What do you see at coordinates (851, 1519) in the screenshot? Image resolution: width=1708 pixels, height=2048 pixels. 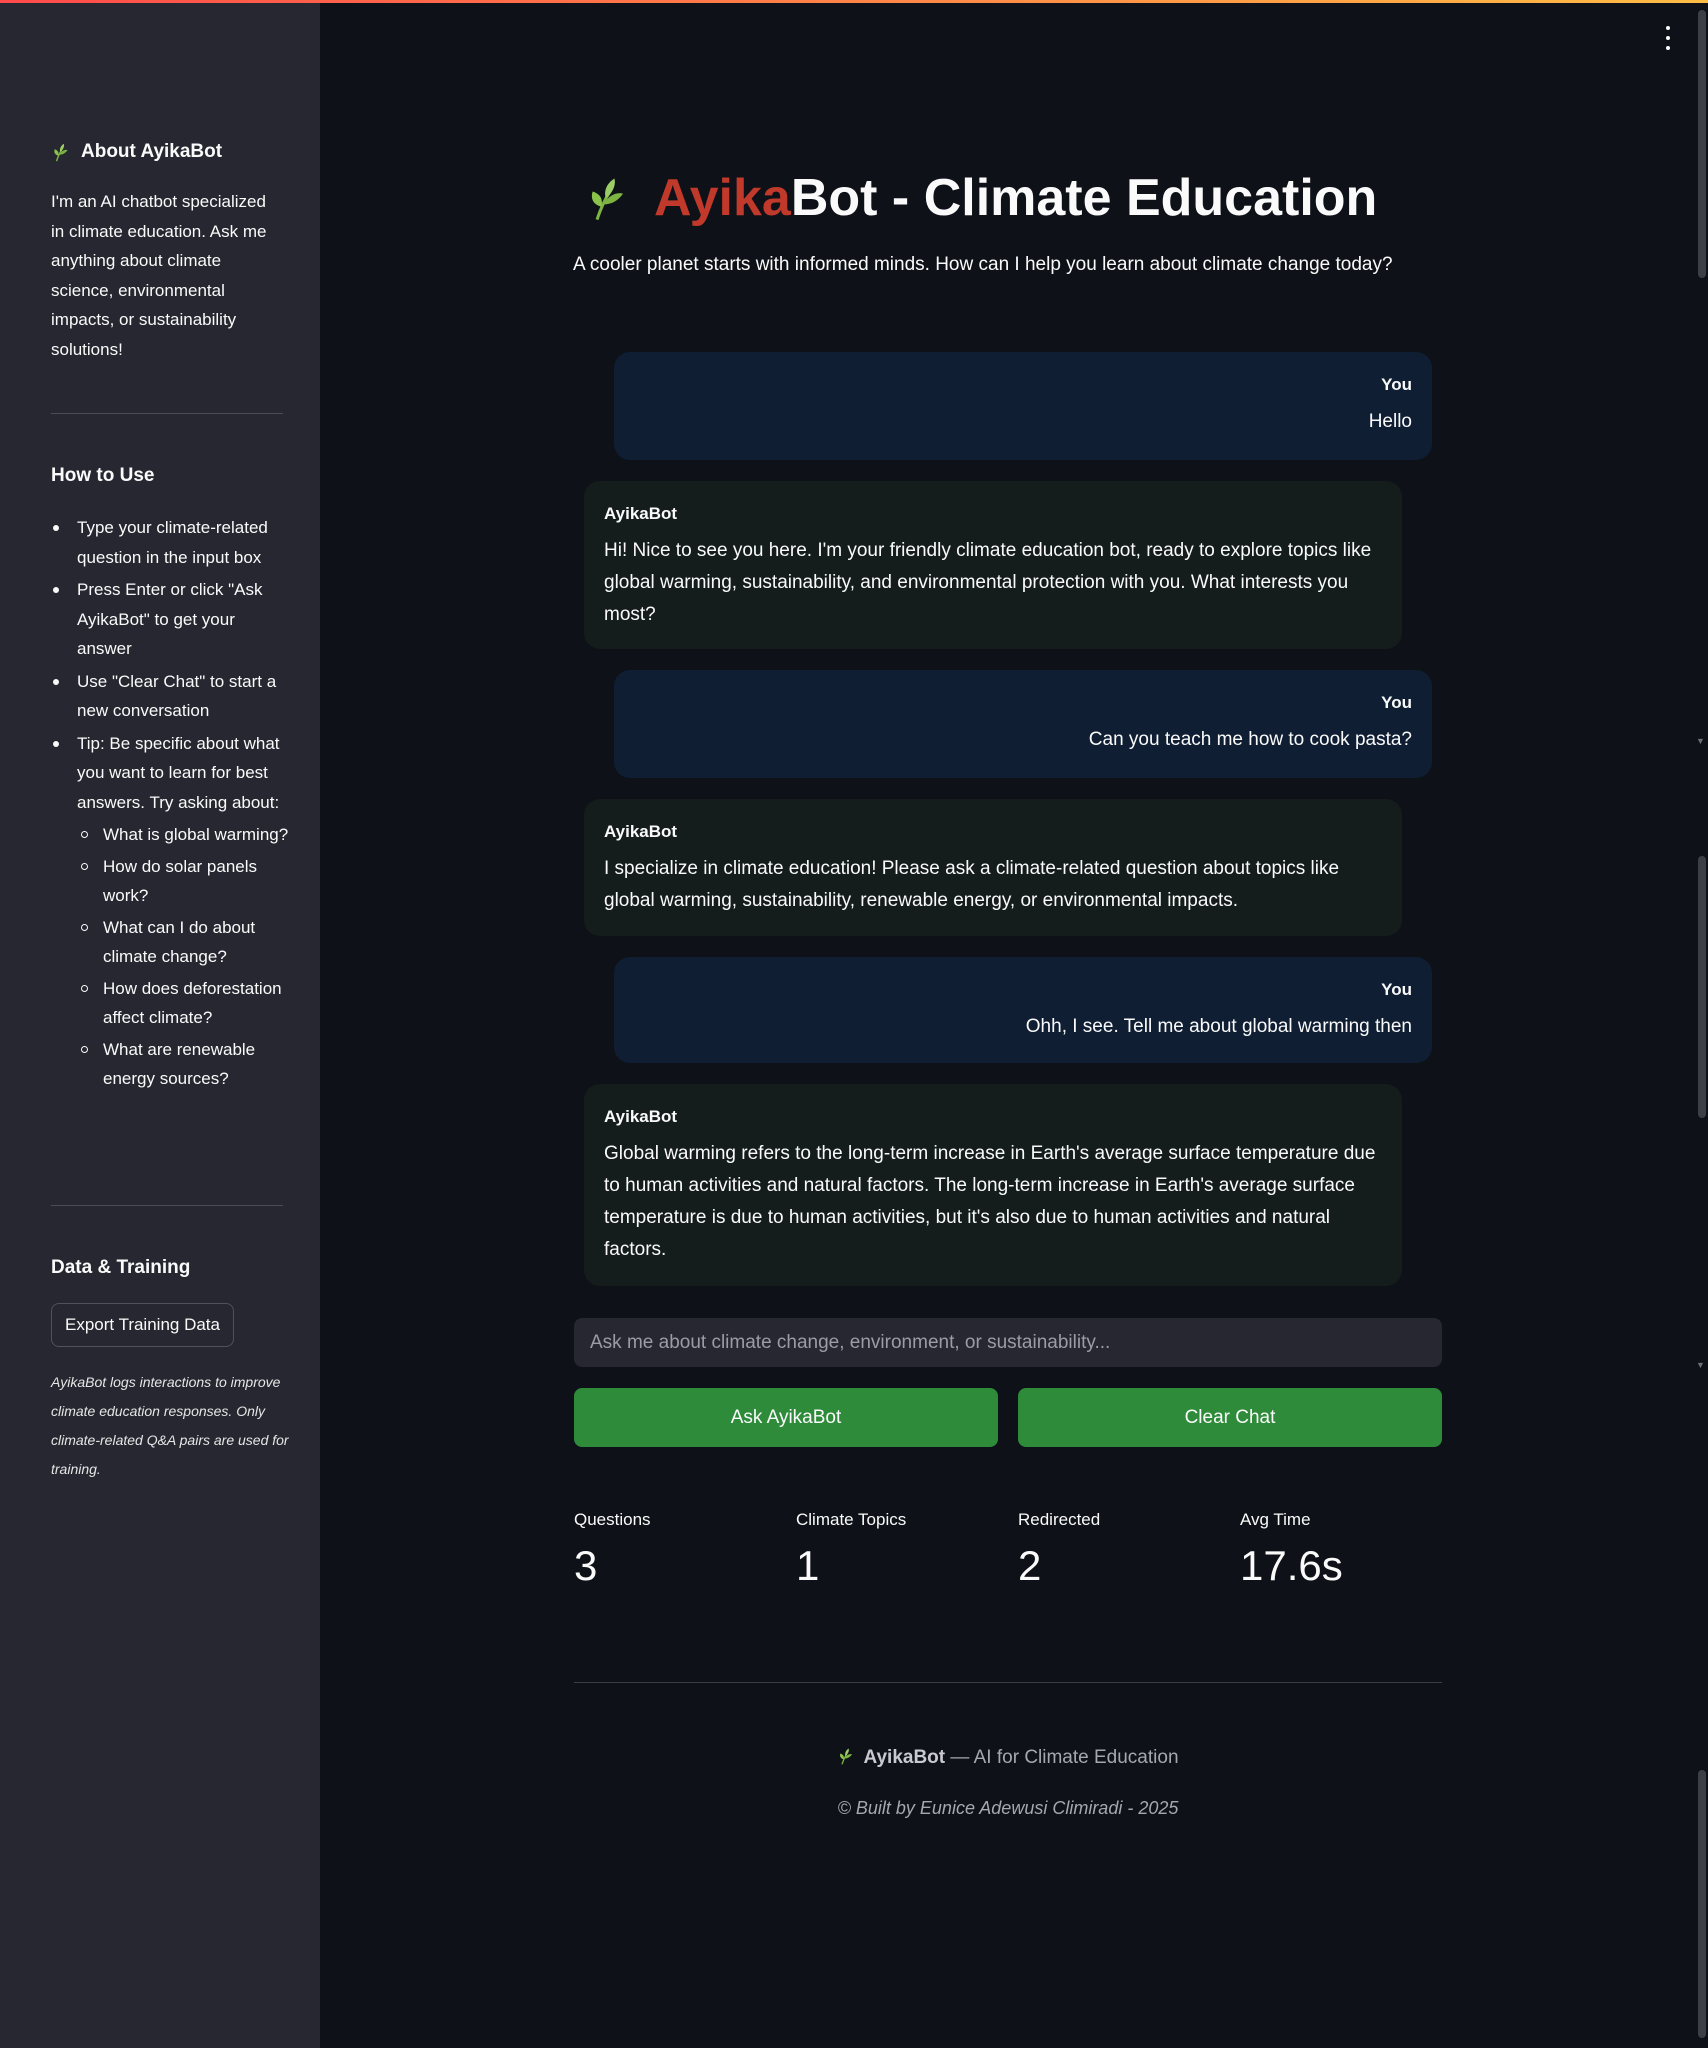 I see `metric-label: Climate Topics` at bounding box center [851, 1519].